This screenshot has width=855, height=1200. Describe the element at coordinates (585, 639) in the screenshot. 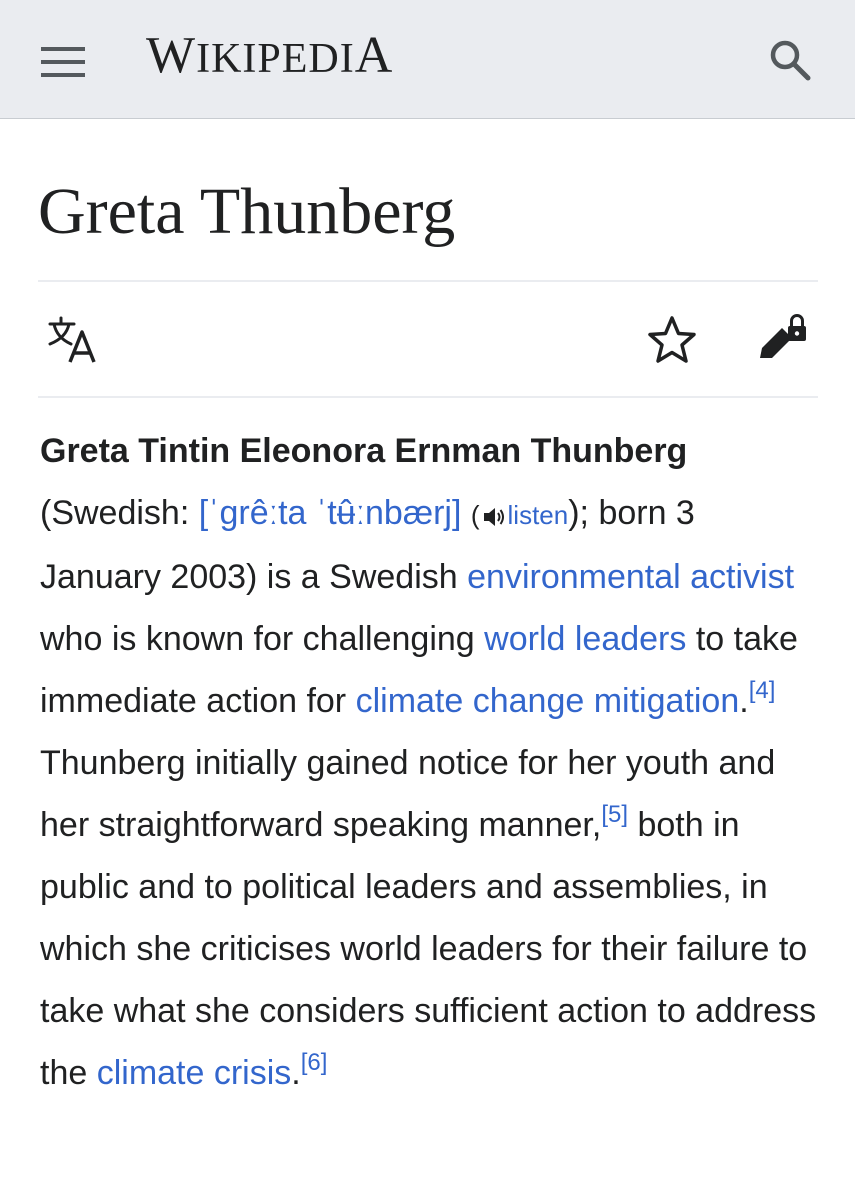

I see `link-world-leaders: world leaders` at that location.